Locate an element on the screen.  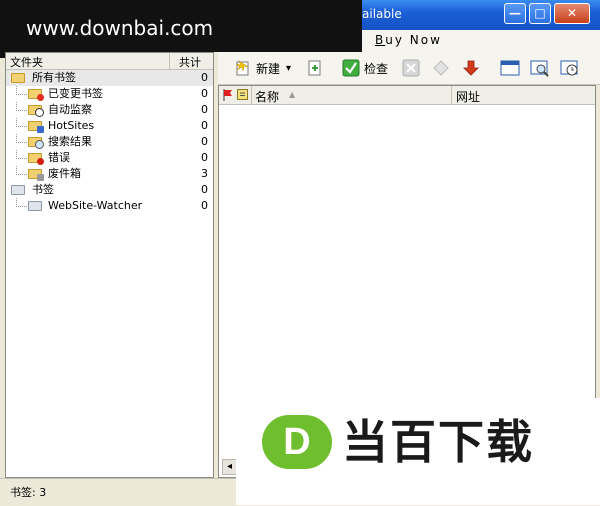
menu-buy-now: Buy Now is located at coordinates (408, 40).